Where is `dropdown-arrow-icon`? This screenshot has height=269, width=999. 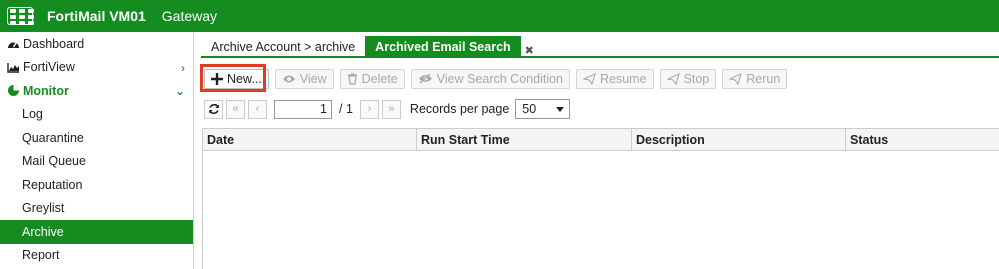
dropdown-arrow-icon is located at coordinates (560, 109).